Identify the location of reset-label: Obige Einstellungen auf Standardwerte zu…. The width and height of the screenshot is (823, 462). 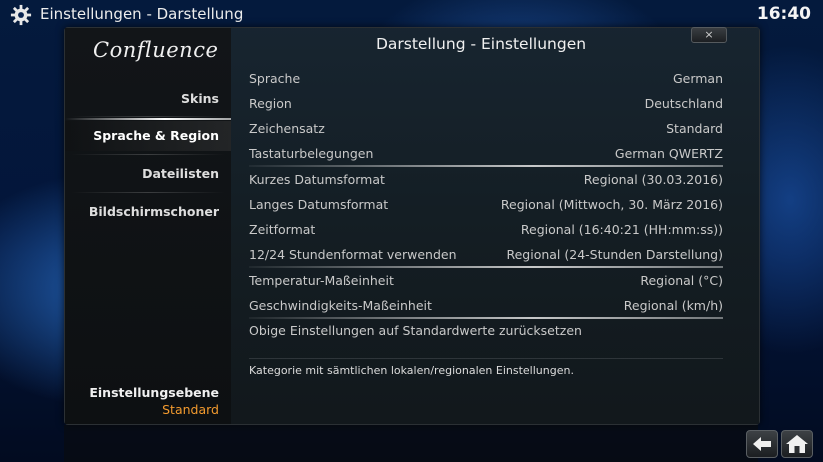
(415, 330).